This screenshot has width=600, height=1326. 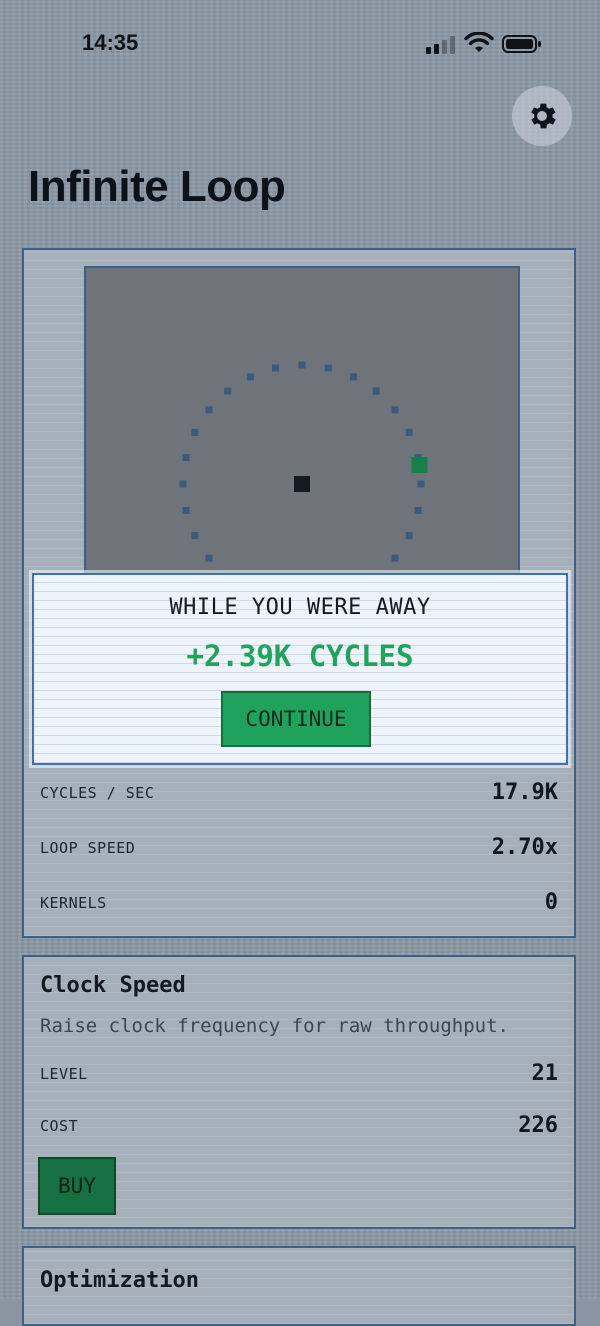 What do you see at coordinates (299, 902) in the screenshot?
I see `stat-row-kernels: KERNELS 0` at bounding box center [299, 902].